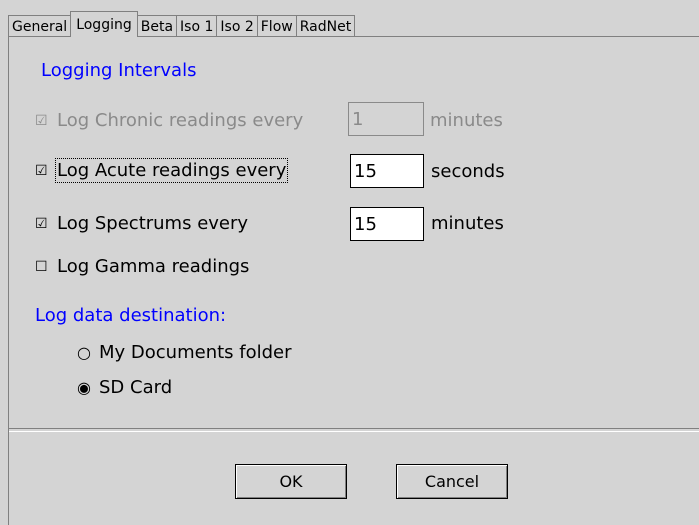 This screenshot has height=525, width=699. Describe the element at coordinates (41, 266) in the screenshot. I see `checkbox-unchecked-icon: ☐` at that location.